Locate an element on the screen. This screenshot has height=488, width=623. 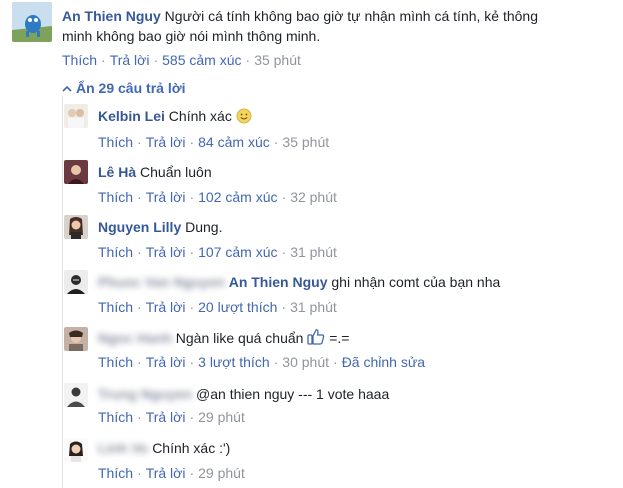
main-comment-author: An Thien Nguy is located at coordinates (111, 16).